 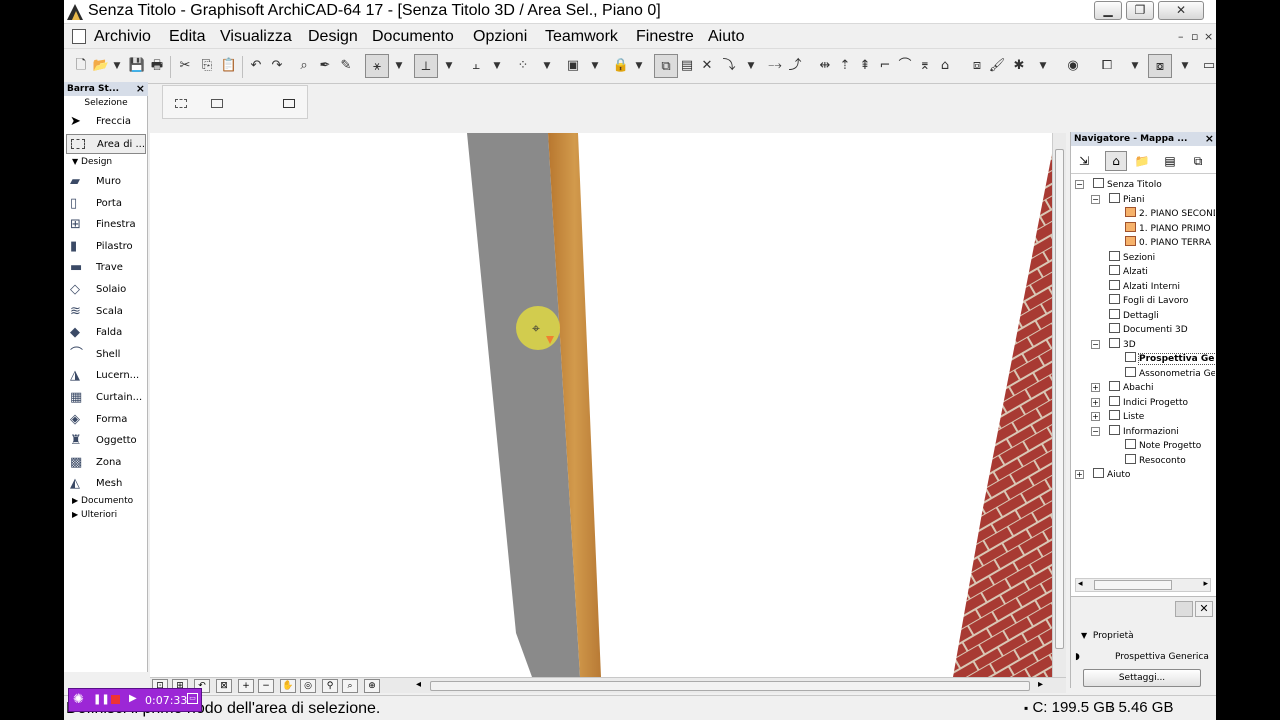 I want to click on find-select-icon: ⌕, so click(x=304, y=66).